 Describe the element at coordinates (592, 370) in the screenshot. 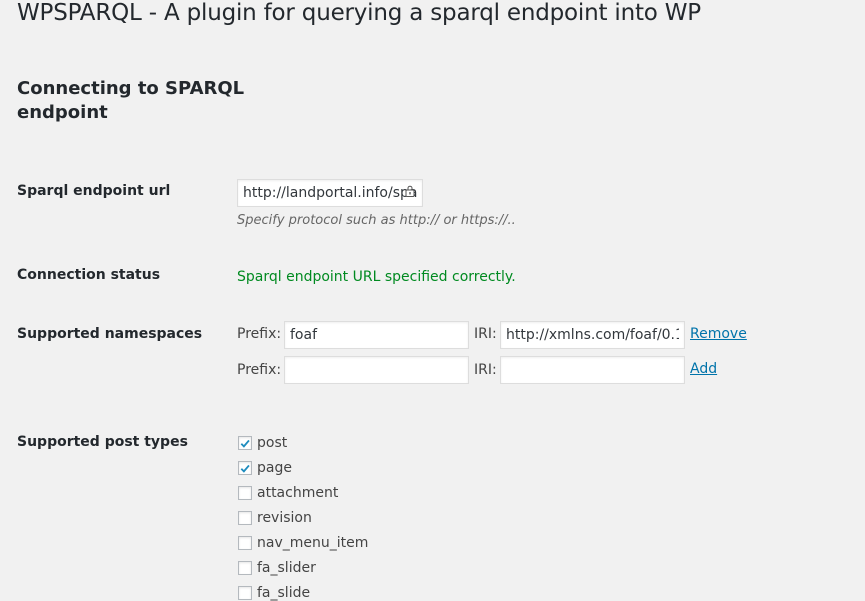

I see `new-namespace-iri-input` at that location.